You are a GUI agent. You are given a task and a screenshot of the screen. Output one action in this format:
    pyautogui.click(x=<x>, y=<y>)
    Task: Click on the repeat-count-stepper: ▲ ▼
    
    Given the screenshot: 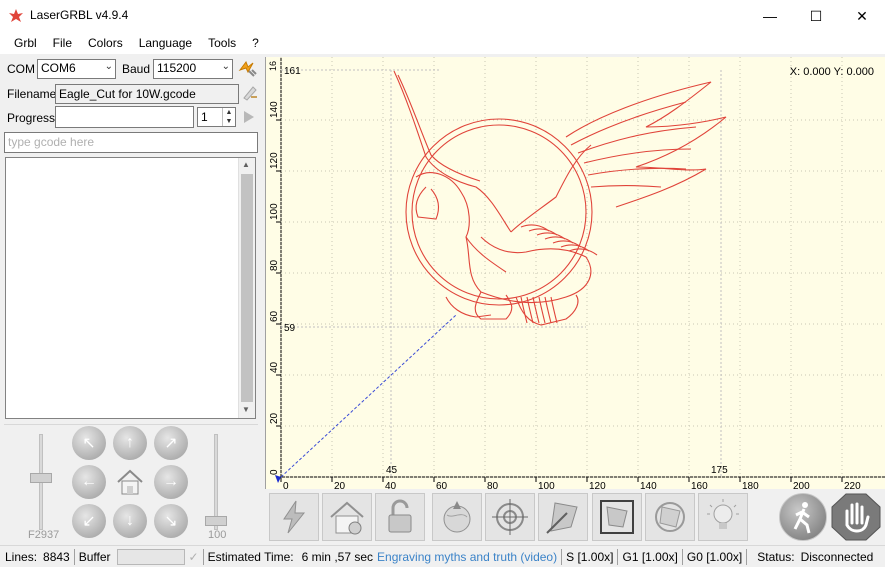 What is the action you would take?
    pyautogui.click(x=228, y=117)
    